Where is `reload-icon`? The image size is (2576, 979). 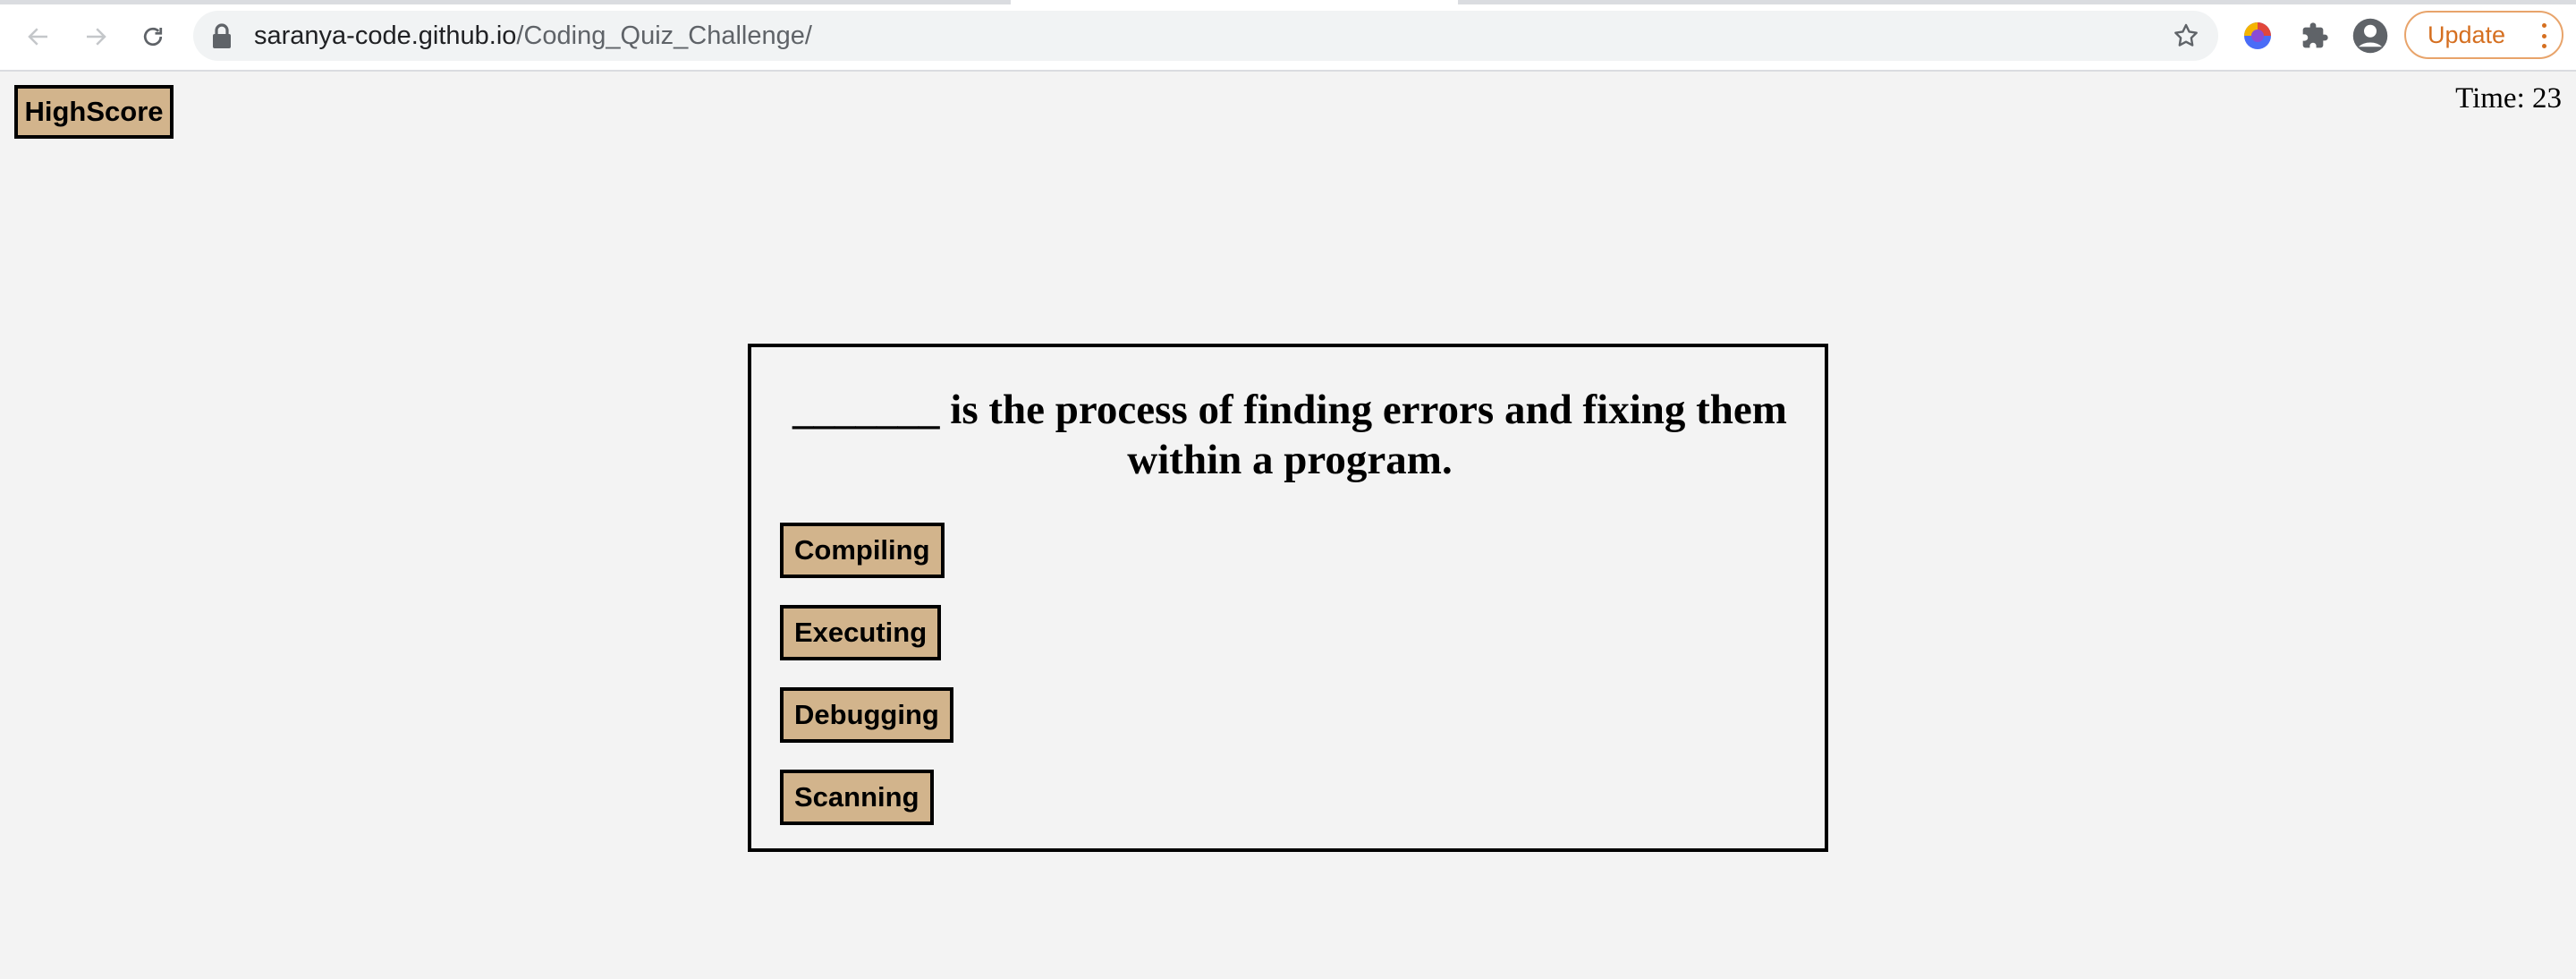
reload-icon is located at coordinates (153, 37).